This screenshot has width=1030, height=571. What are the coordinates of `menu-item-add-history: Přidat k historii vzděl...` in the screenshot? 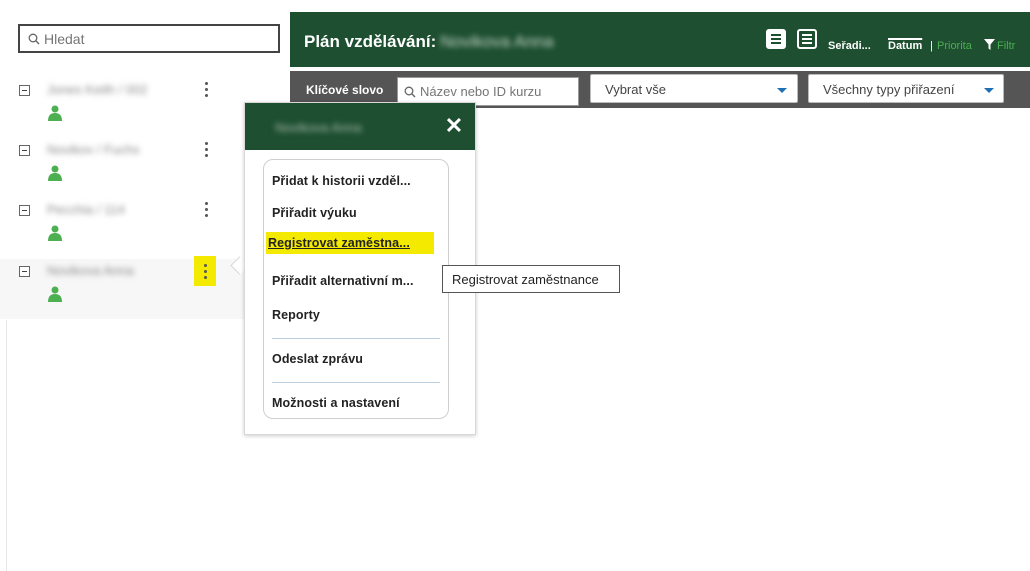 It's located at (341, 181).